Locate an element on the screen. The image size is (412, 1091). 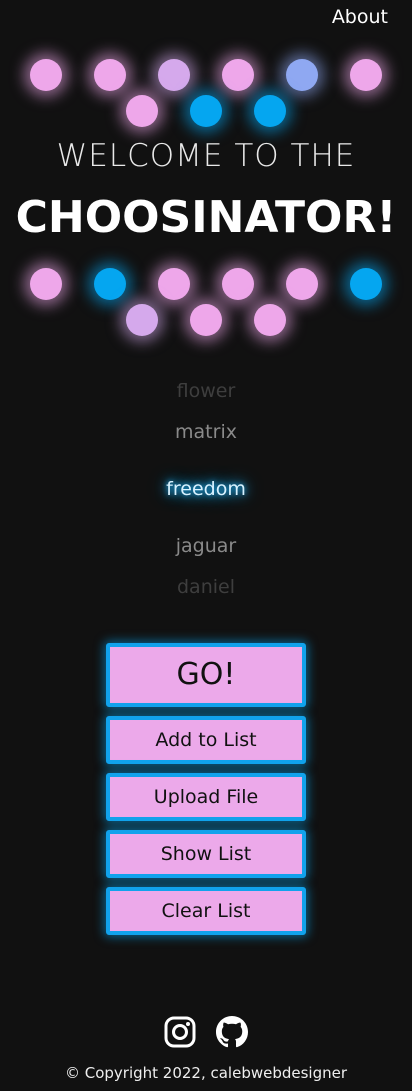
name-item: matrix is located at coordinates (206, 432).